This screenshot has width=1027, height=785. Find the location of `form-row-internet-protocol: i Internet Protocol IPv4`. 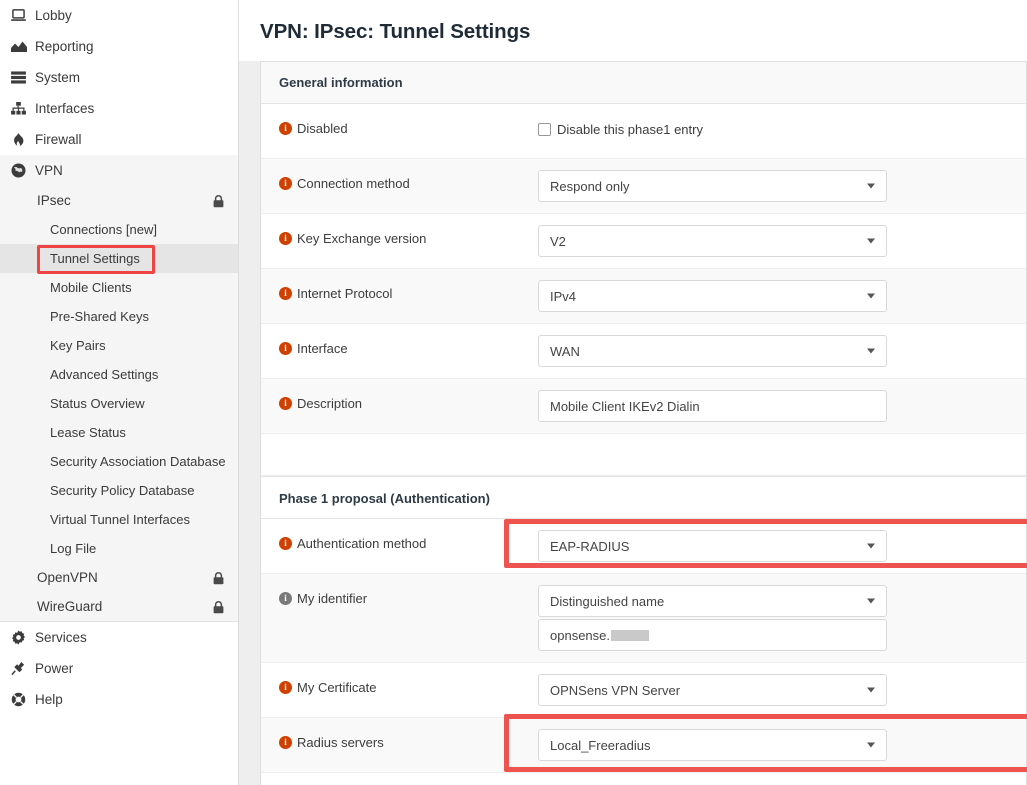

form-row-internet-protocol: i Internet Protocol IPv4 is located at coordinates (643, 296).